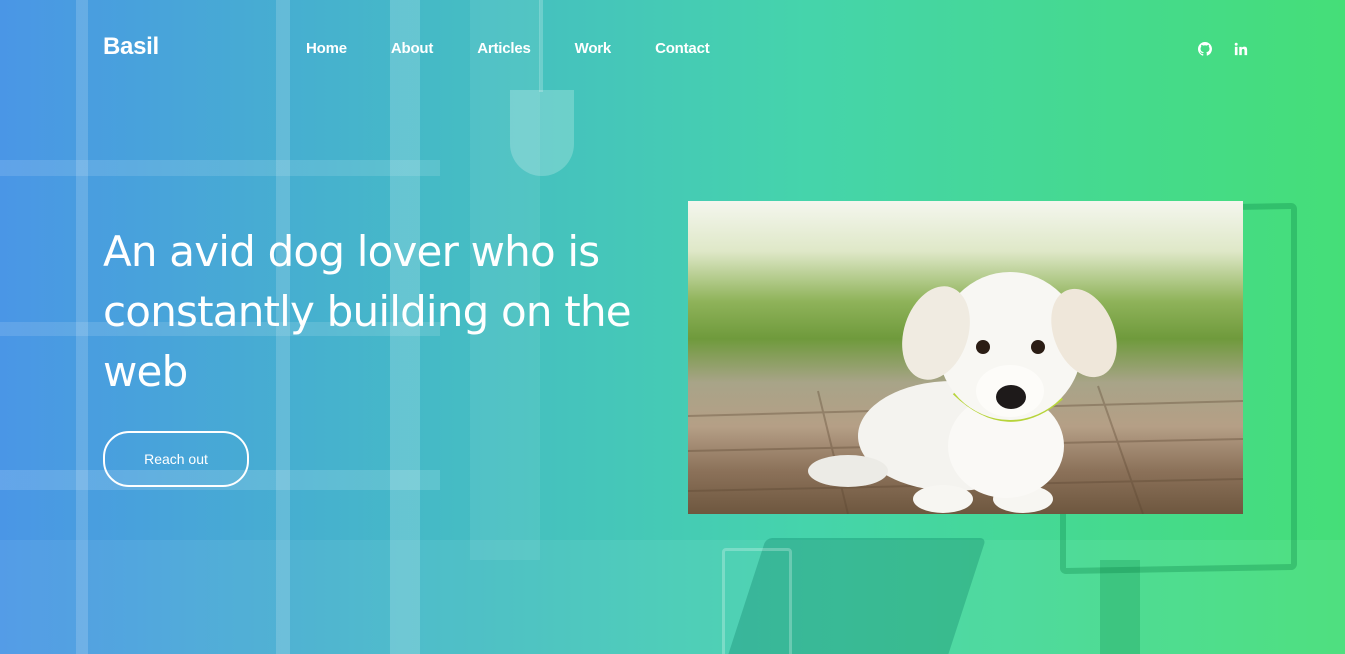  I want to click on site-header: Basil Home About Articles Work Contact, so click(672, 49).